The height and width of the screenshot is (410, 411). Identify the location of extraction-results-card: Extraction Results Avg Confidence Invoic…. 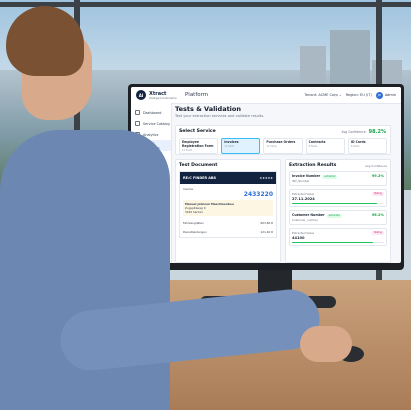
(338, 211).